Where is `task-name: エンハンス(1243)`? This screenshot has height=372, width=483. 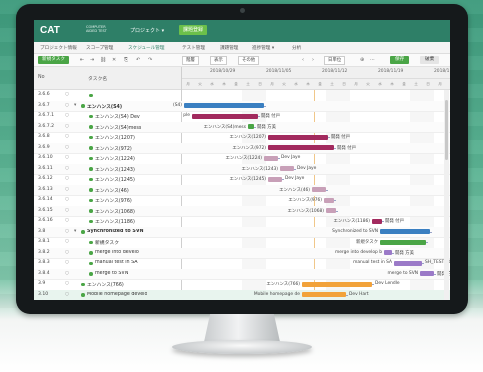
task-name: エンハンス(1243) is located at coordinates (115, 169).